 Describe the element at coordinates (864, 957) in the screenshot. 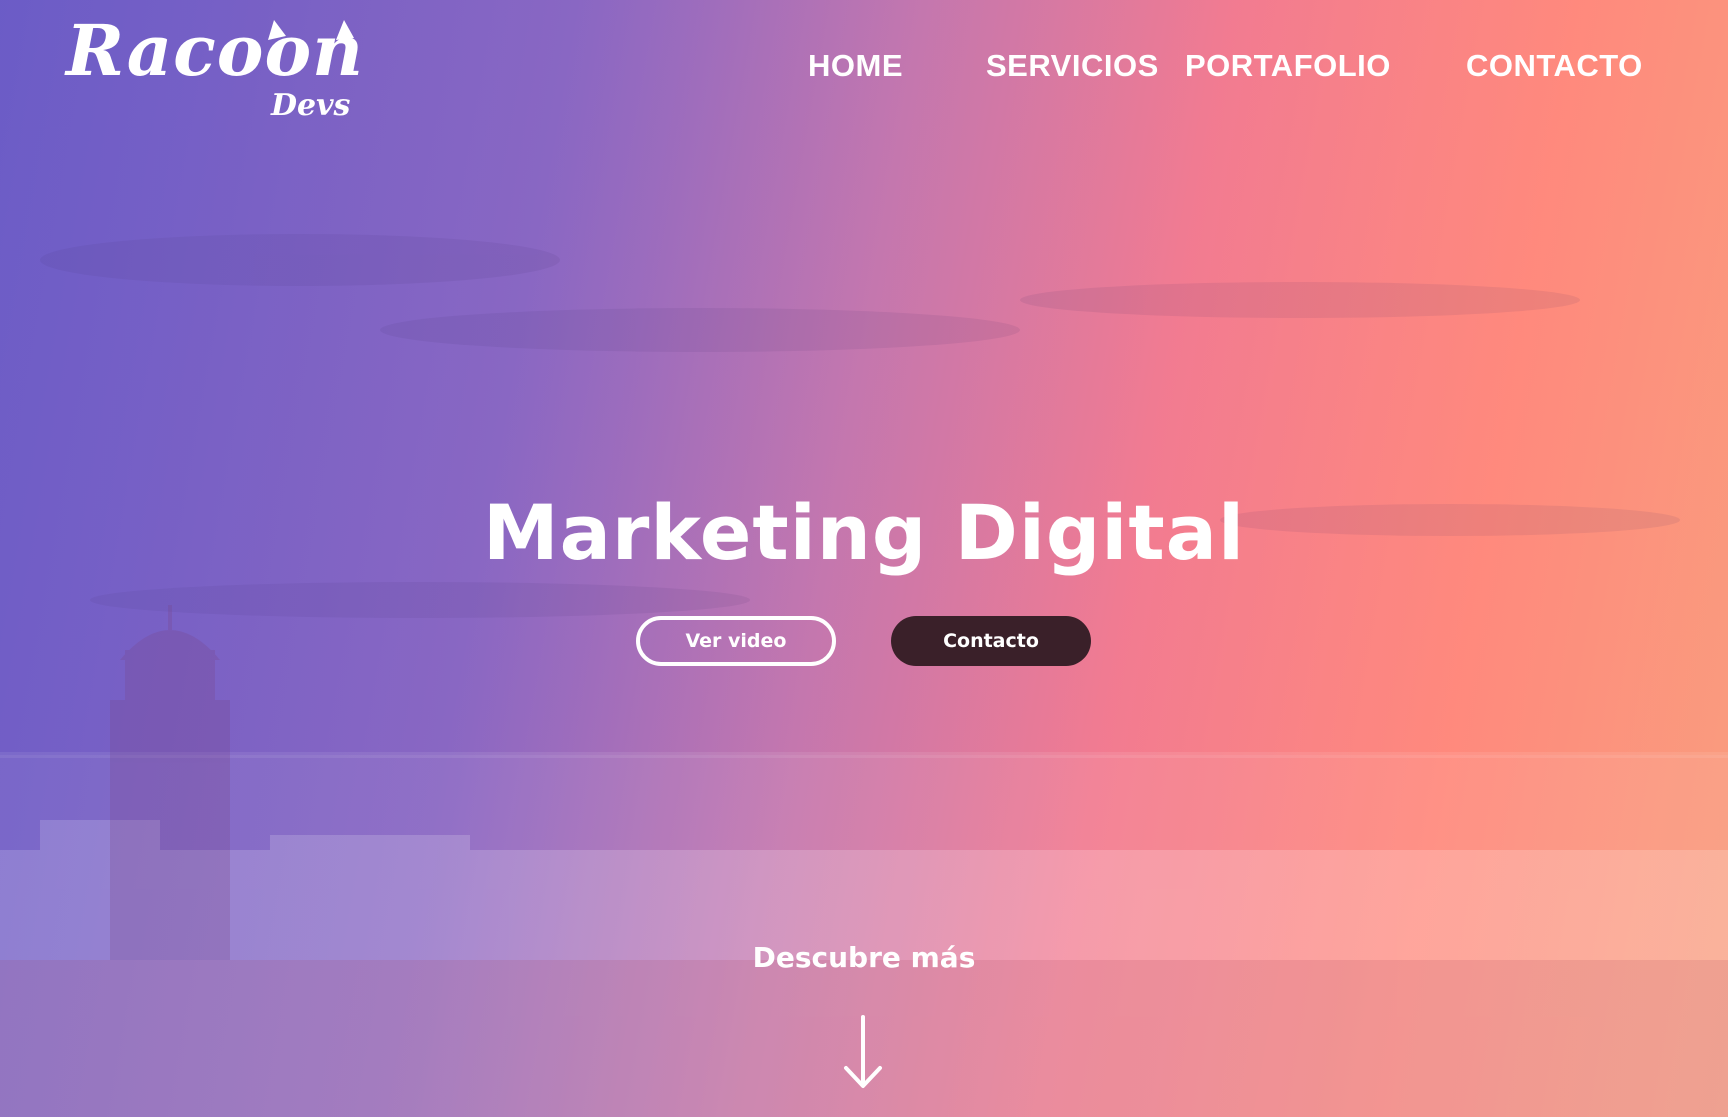

I see `descubre-mas-label: Descubre más` at that location.